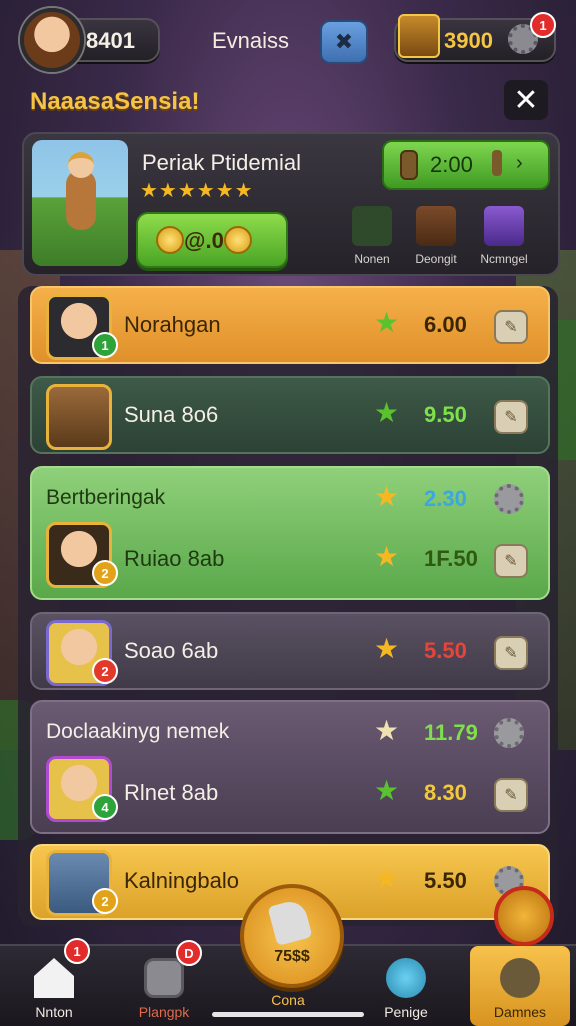  What do you see at coordinates (520, 978) in the screenshot?
I see `character-icon` at bounding box center [520, 978].